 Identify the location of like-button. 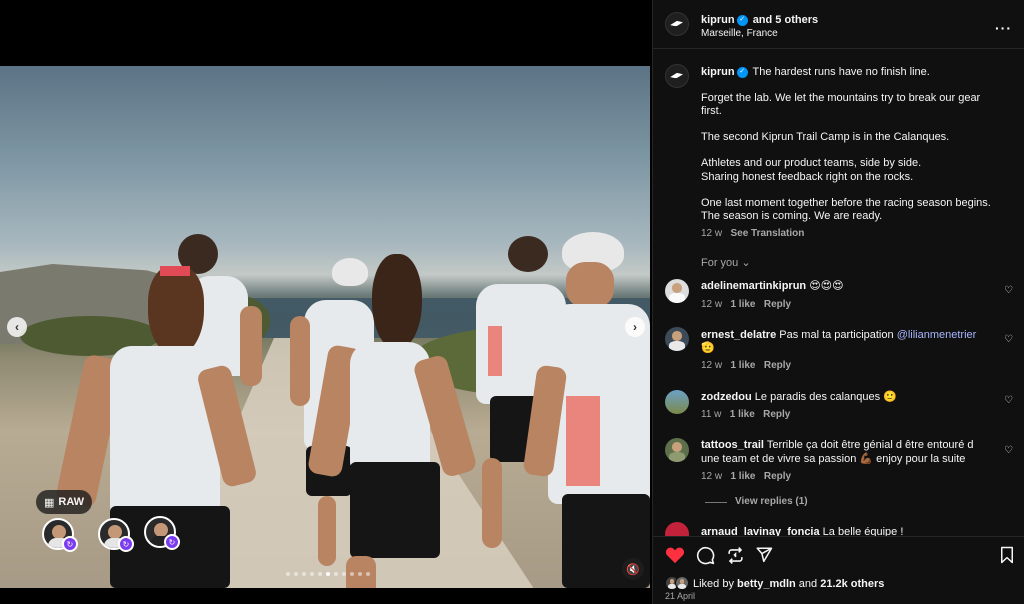
(675, 555).